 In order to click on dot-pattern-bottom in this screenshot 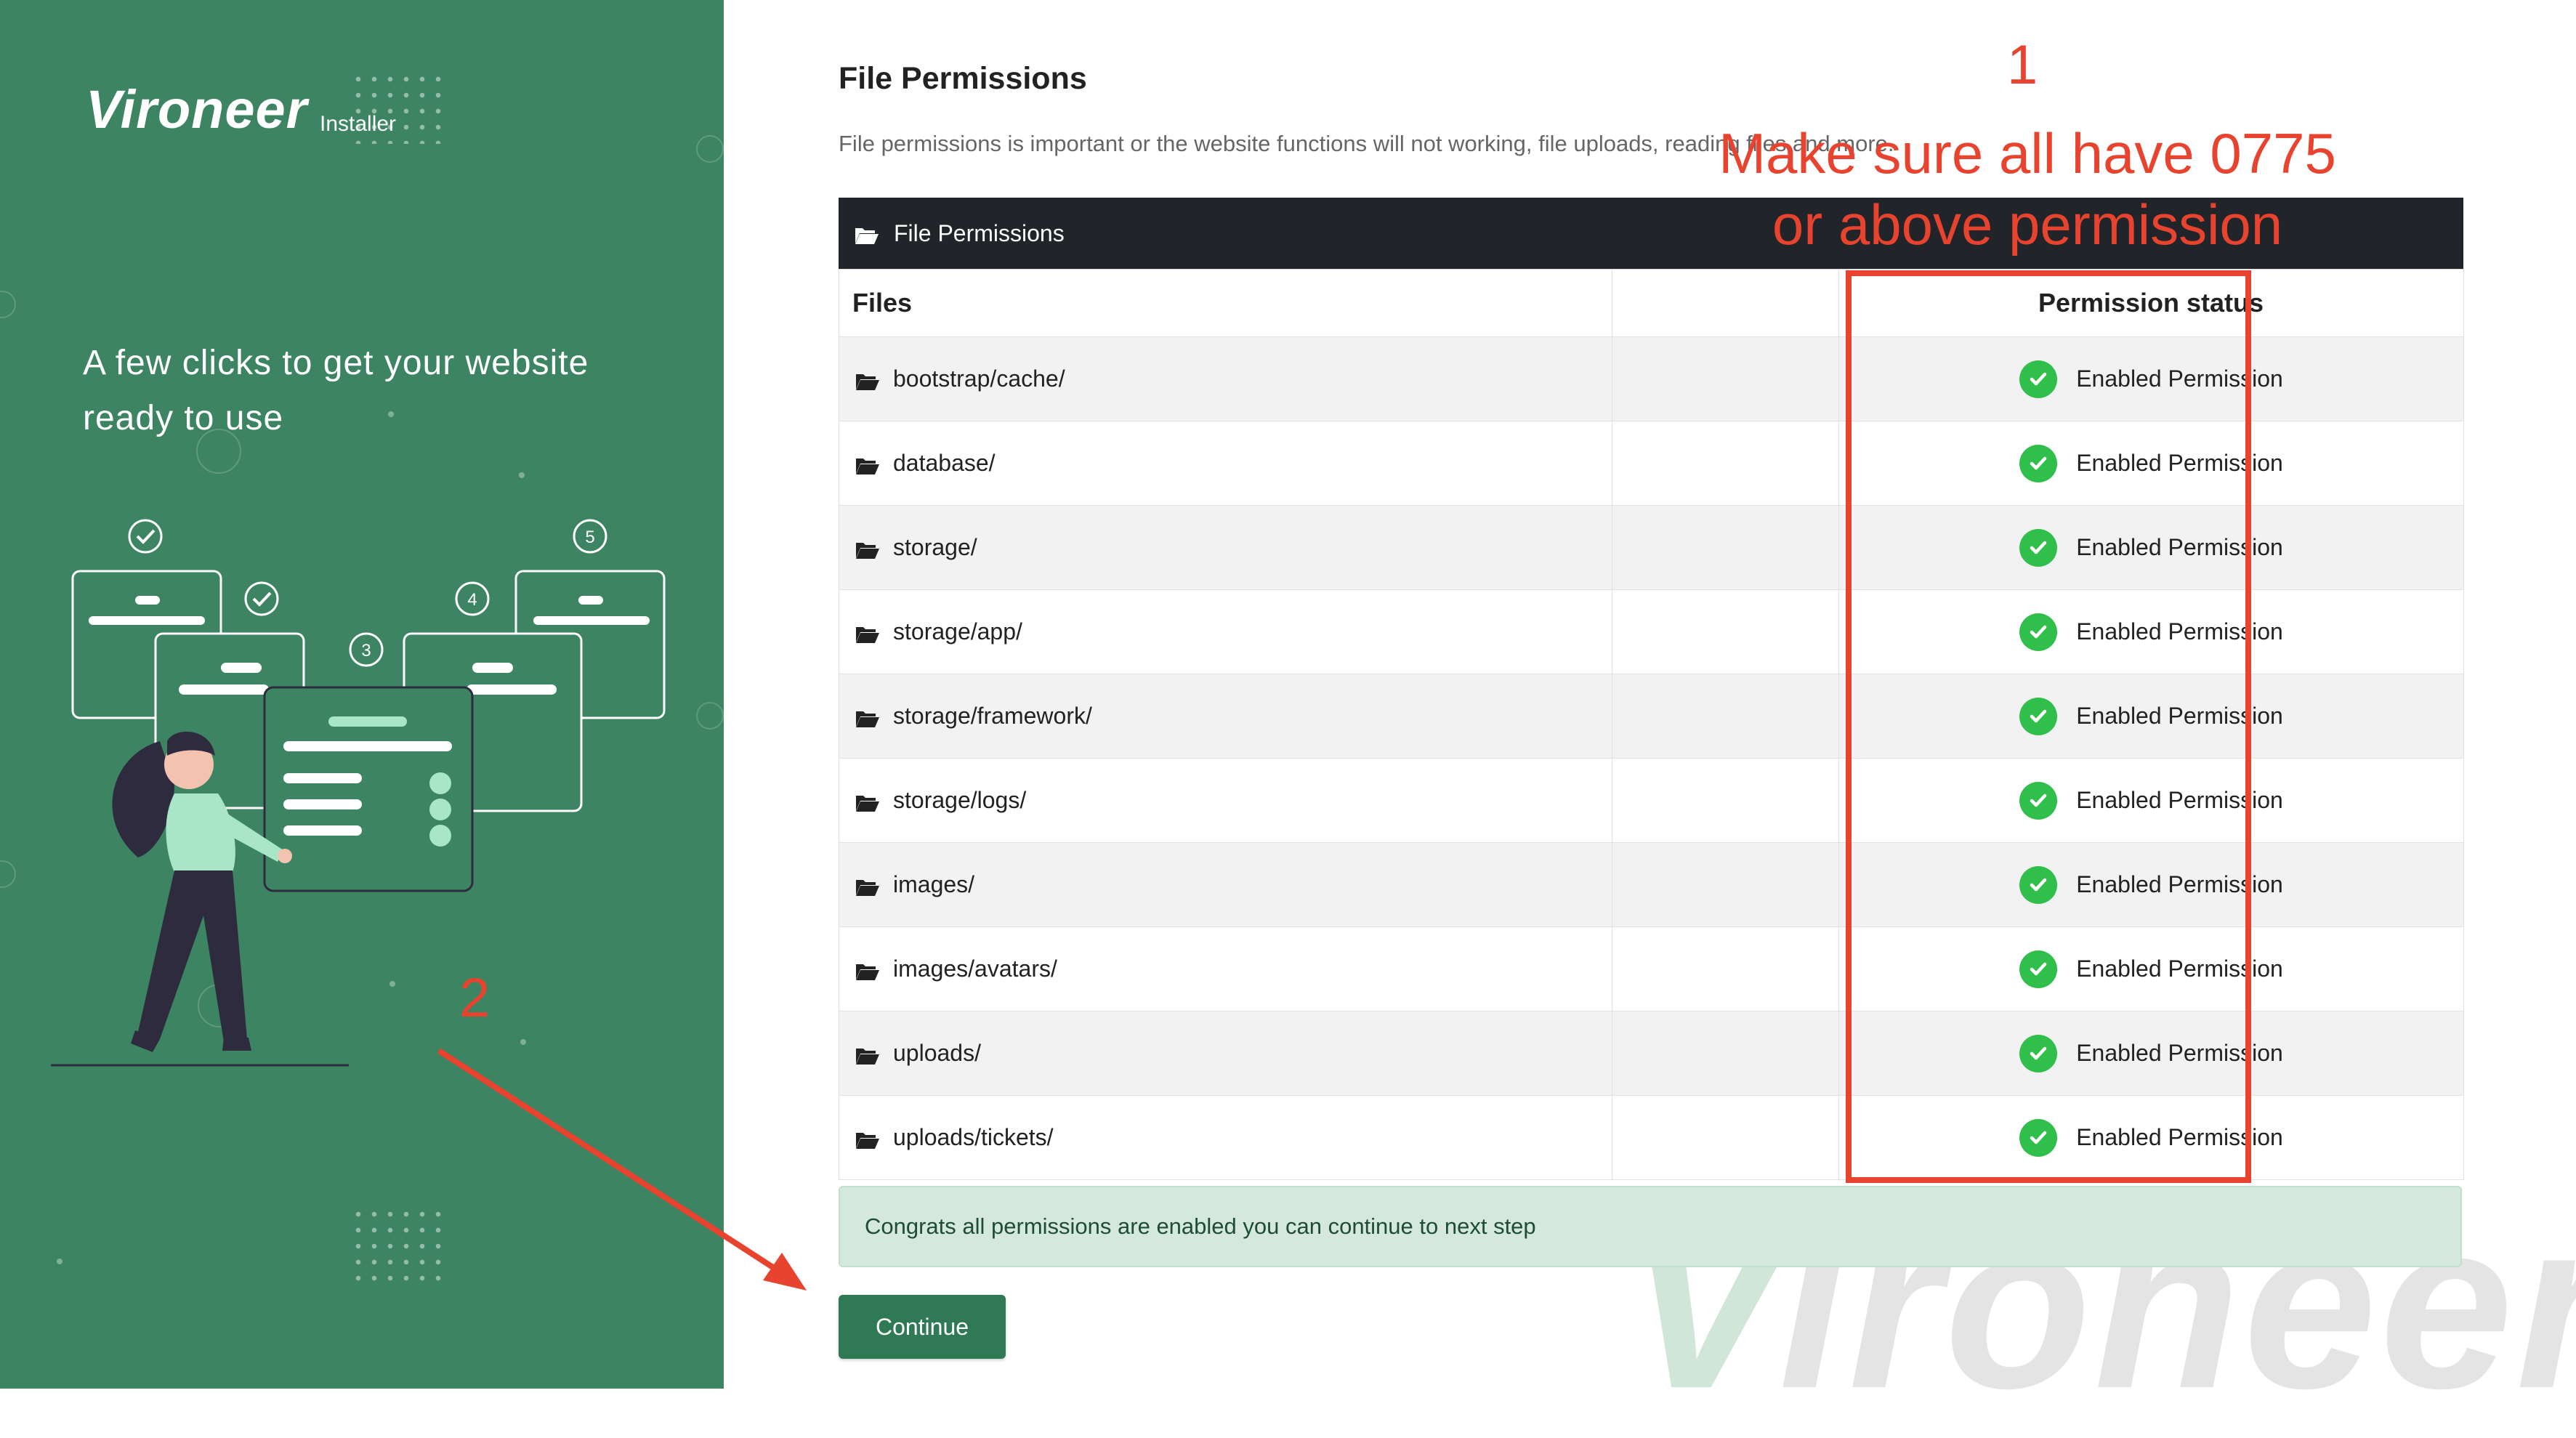, I will do `click(398, 1246)`.